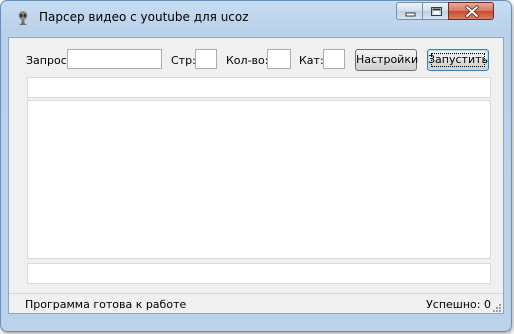 This screenshot has width=514, height=334. What do you see at coordinates (48, 60) in the screenshot?
I see `query-label: Запрос:` at bounding box center [48, 60].